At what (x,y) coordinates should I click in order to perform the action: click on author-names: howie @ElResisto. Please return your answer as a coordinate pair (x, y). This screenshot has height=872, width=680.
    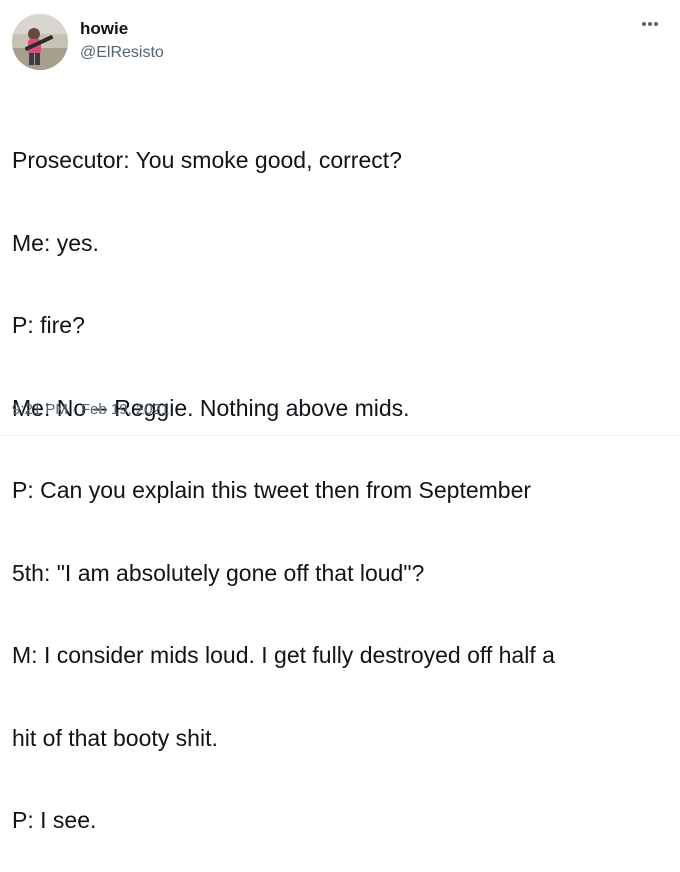
    Looking at the image, I should click on (122, 41).